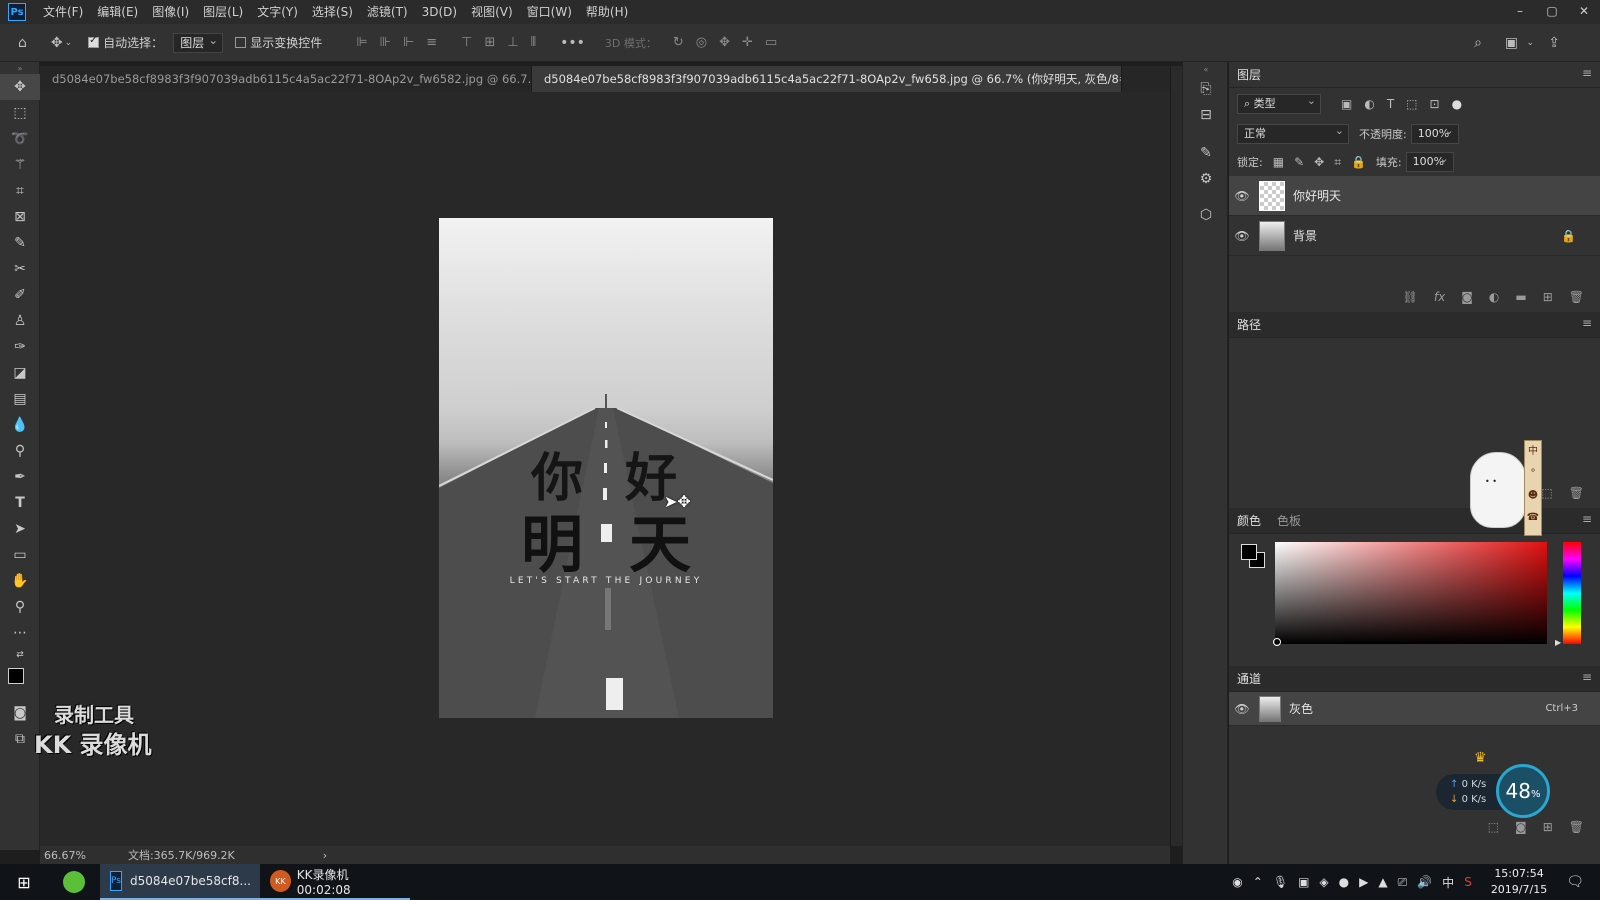  I want to click on align-right-icon: ⊩, so click(408, 42).